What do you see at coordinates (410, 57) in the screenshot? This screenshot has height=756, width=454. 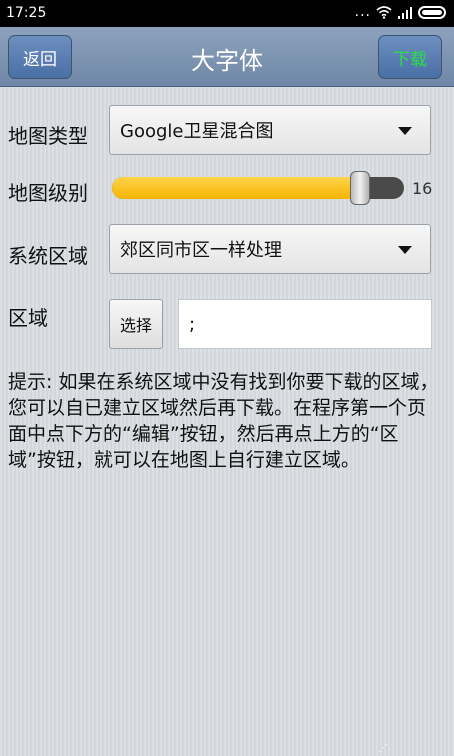 I see `download-button: 下载` at bounding box center [410, 57].